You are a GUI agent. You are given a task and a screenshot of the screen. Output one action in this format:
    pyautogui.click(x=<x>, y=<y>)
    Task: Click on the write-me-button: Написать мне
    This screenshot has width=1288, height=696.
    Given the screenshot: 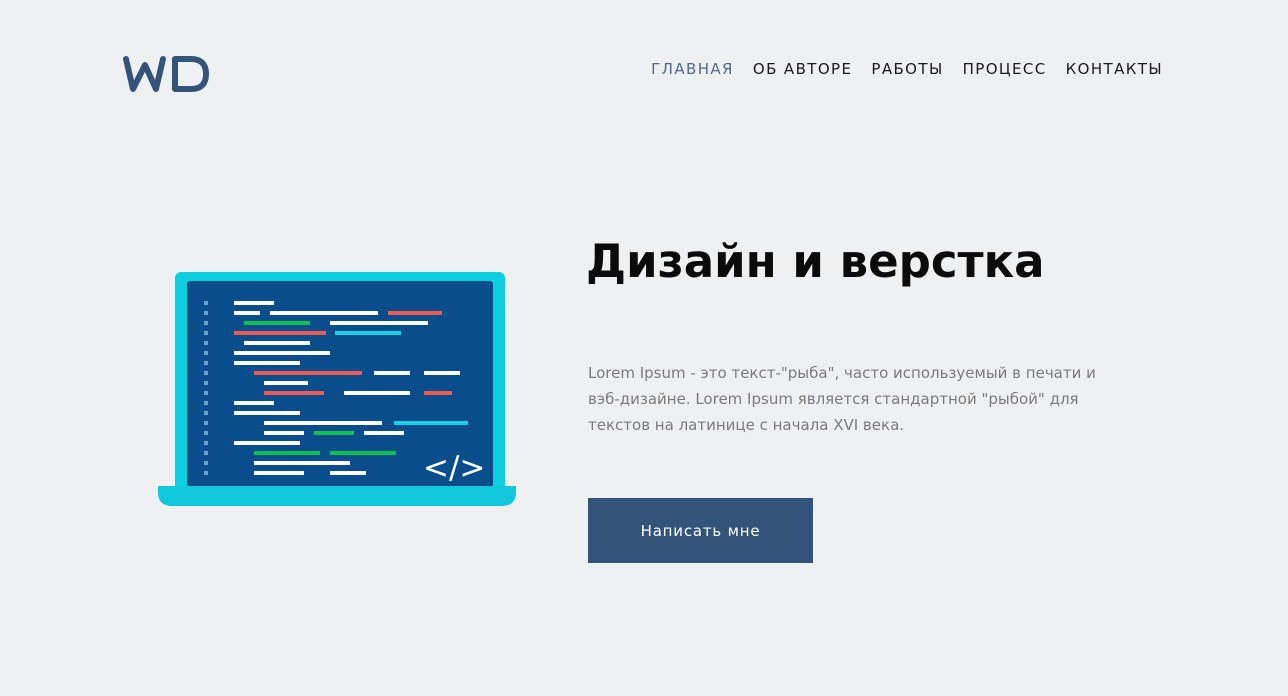 What is the action you would take?
    pyautogui.click(x=700, y=530)
    